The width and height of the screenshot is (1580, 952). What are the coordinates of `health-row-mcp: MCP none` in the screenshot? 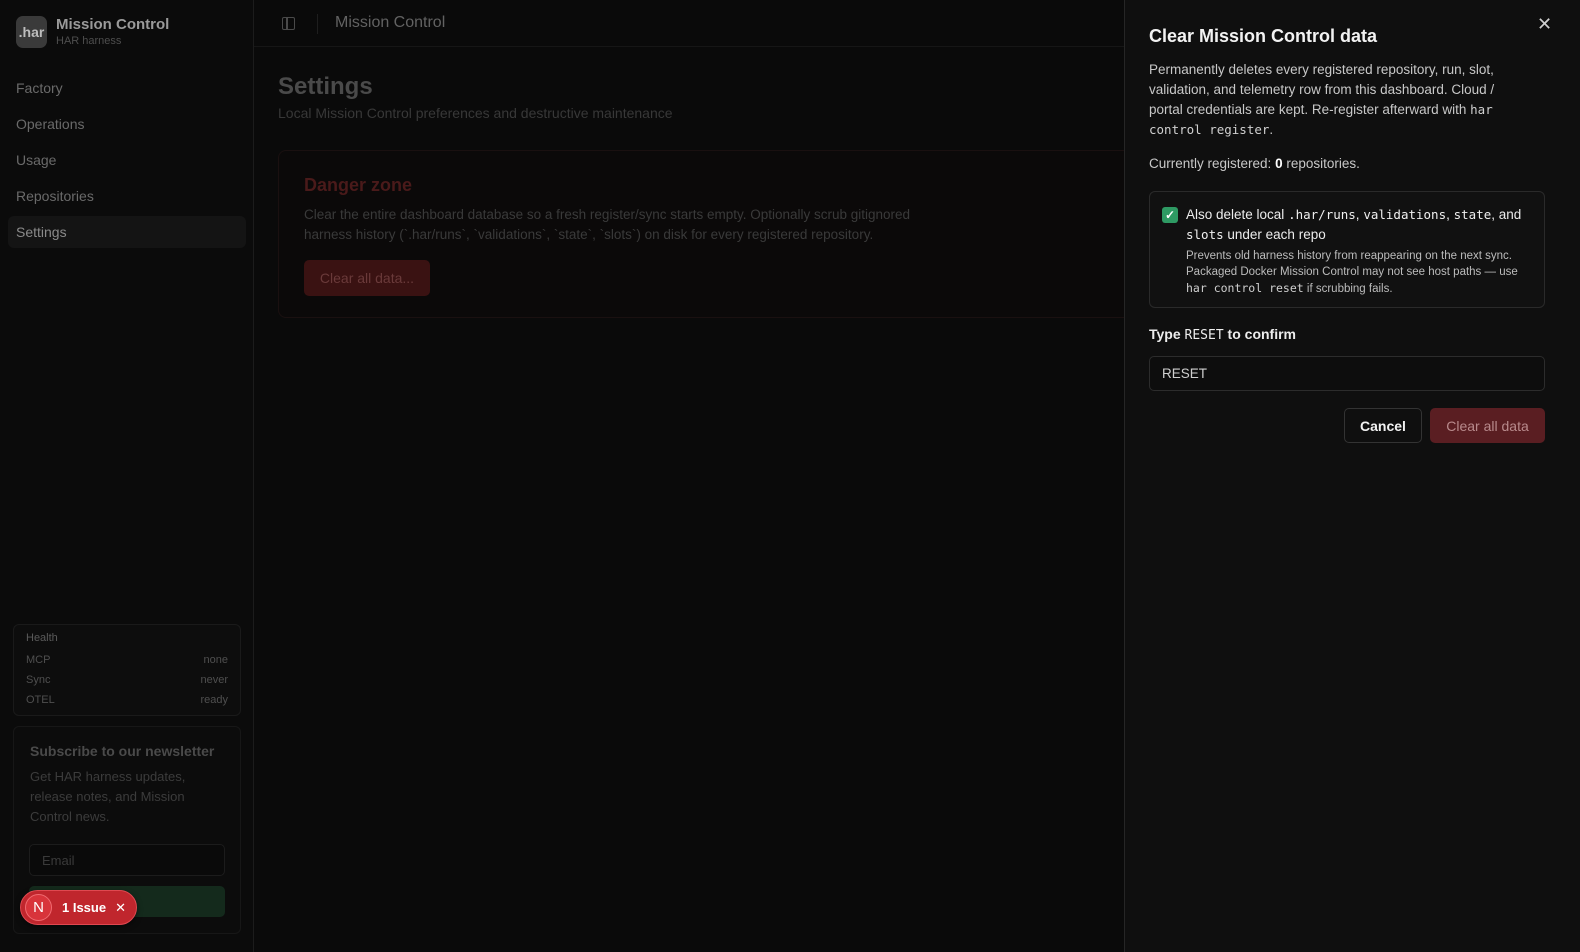 It's located at (127, 660).